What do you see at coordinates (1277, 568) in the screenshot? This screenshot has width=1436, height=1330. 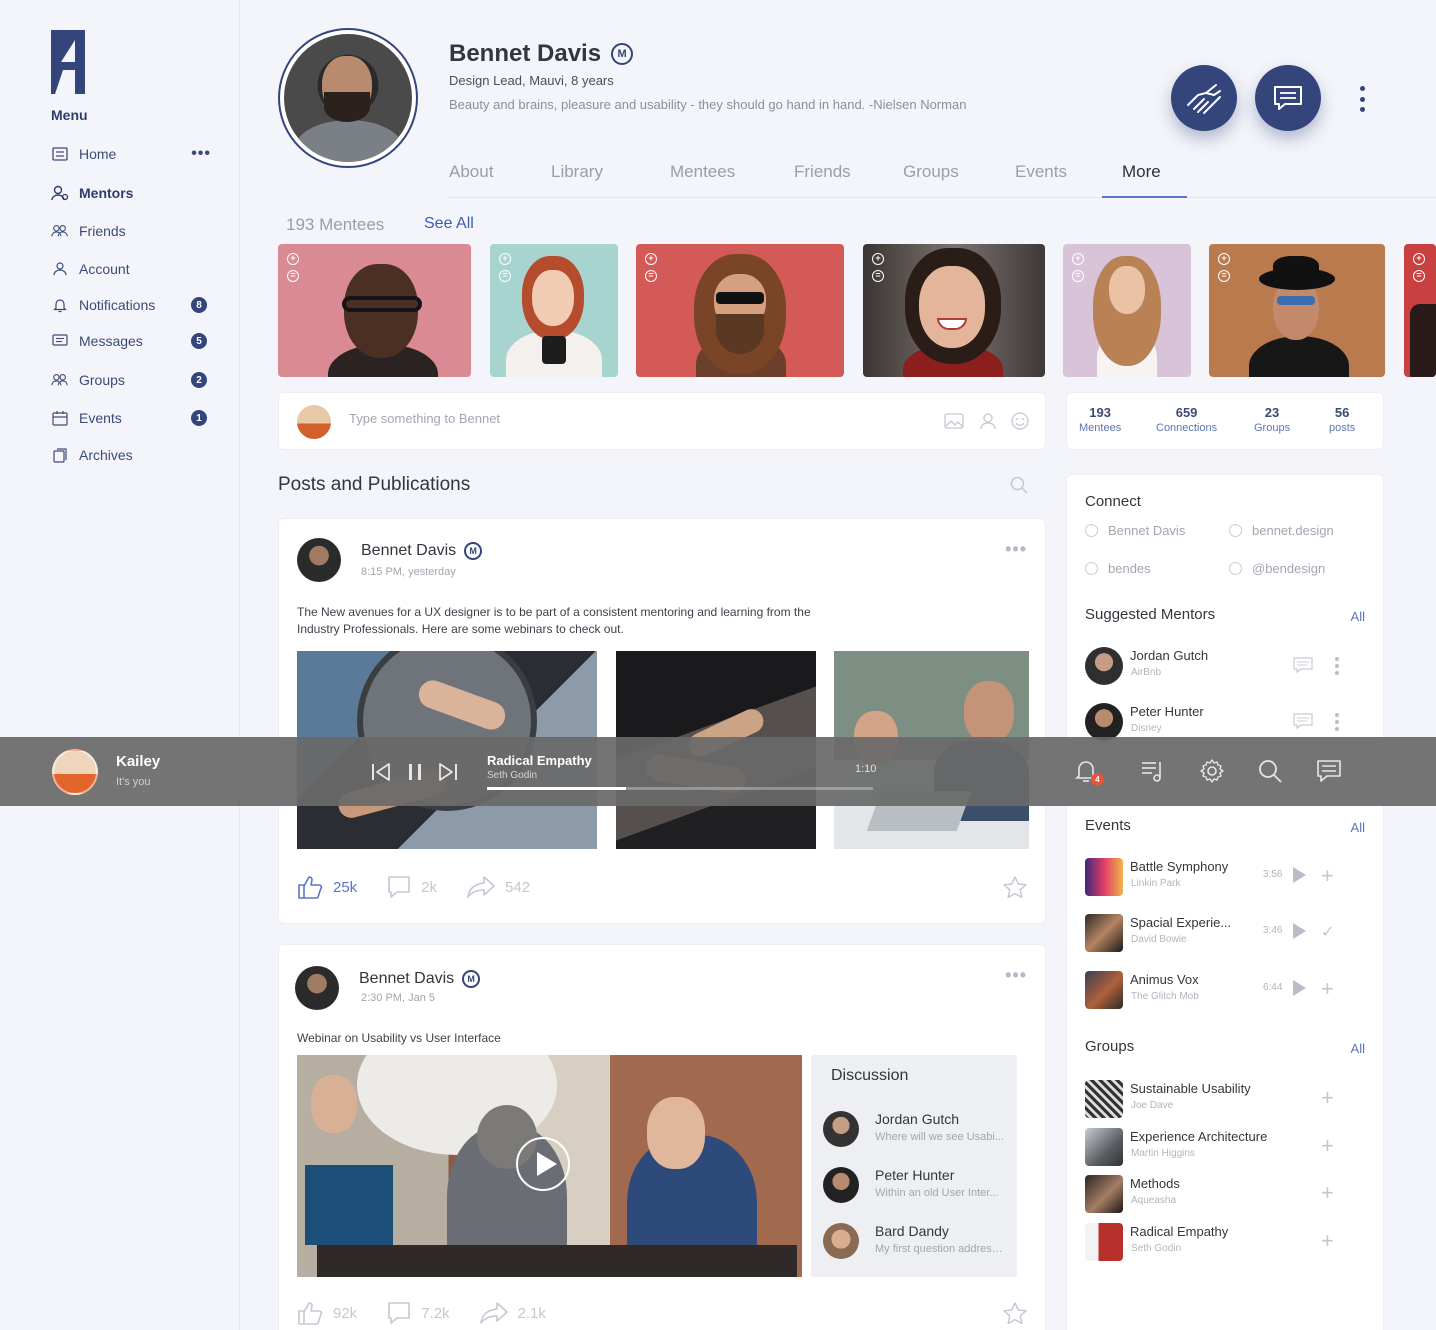 I see `connect-link-dribbble: @bendesign` at bounding box center [1277, 568].